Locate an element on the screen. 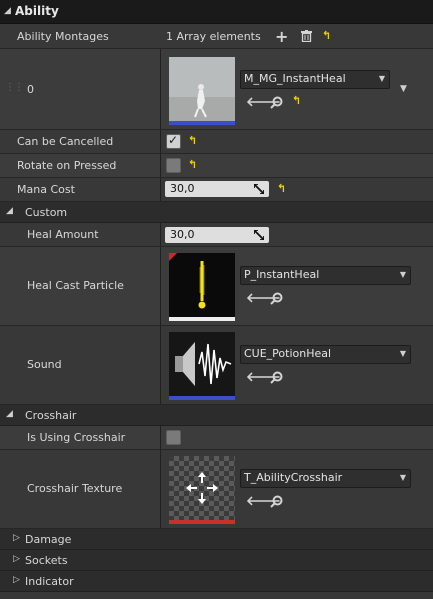  heal-amount-input: 30,0 is located at coordinates (217, 235).